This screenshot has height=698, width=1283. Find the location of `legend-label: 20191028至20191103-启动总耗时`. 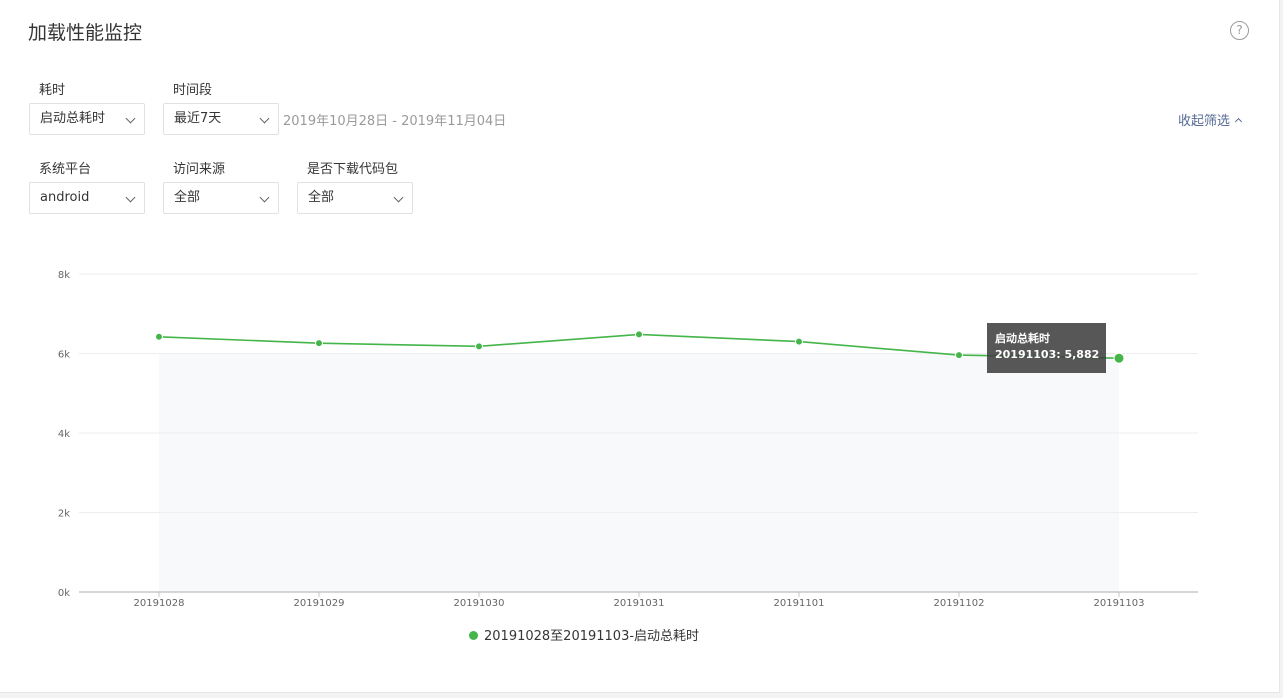

legend-label: 20191028至20191103-启动总耗时 is located at coordinates (592, 636).